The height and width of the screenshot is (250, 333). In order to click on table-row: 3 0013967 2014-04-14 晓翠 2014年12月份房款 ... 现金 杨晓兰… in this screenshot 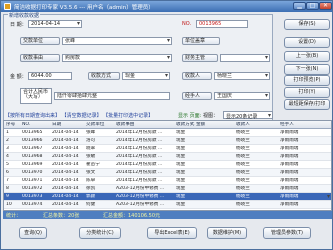, I will do `click(167, 149)`.